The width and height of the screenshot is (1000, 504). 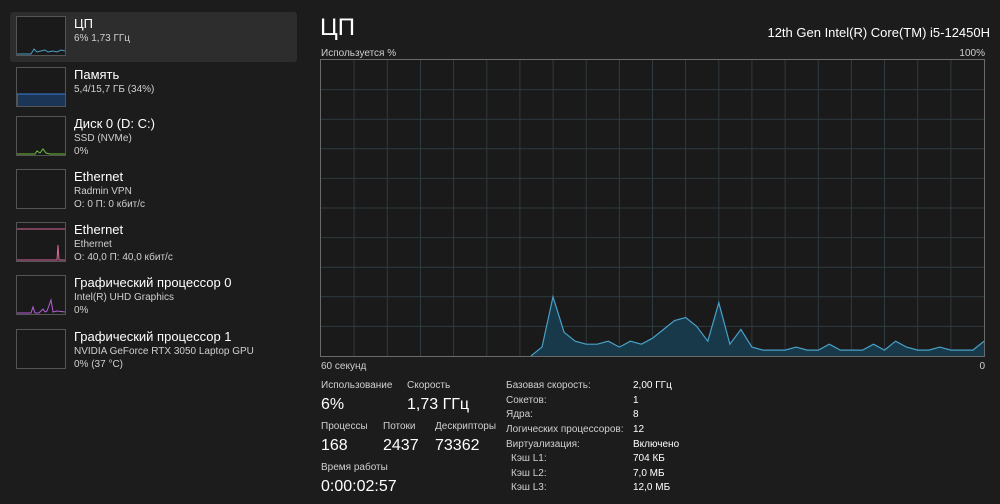 I want to click on sidebar-item-name: Графический процессор 1, so click(x=153, y=336).